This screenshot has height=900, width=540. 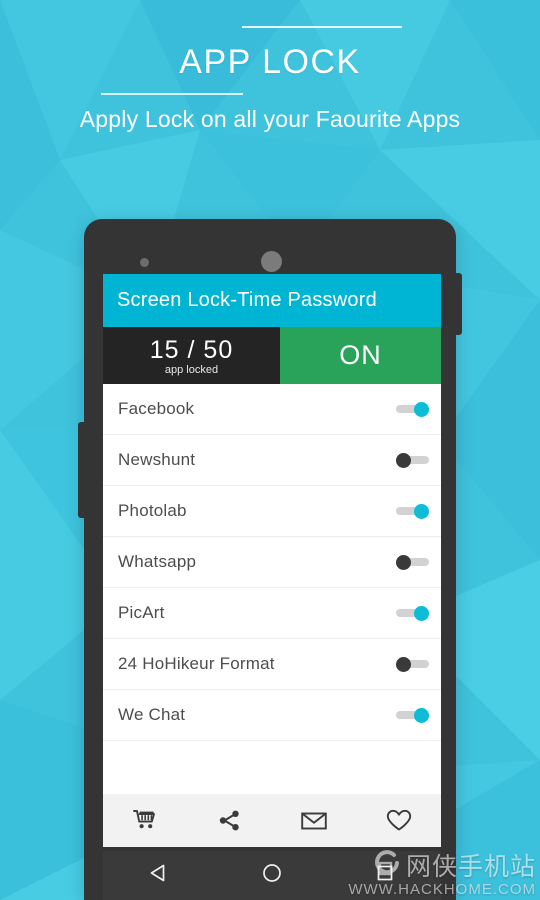 I want to click on title-rule-top, so click(x=322, y=27).